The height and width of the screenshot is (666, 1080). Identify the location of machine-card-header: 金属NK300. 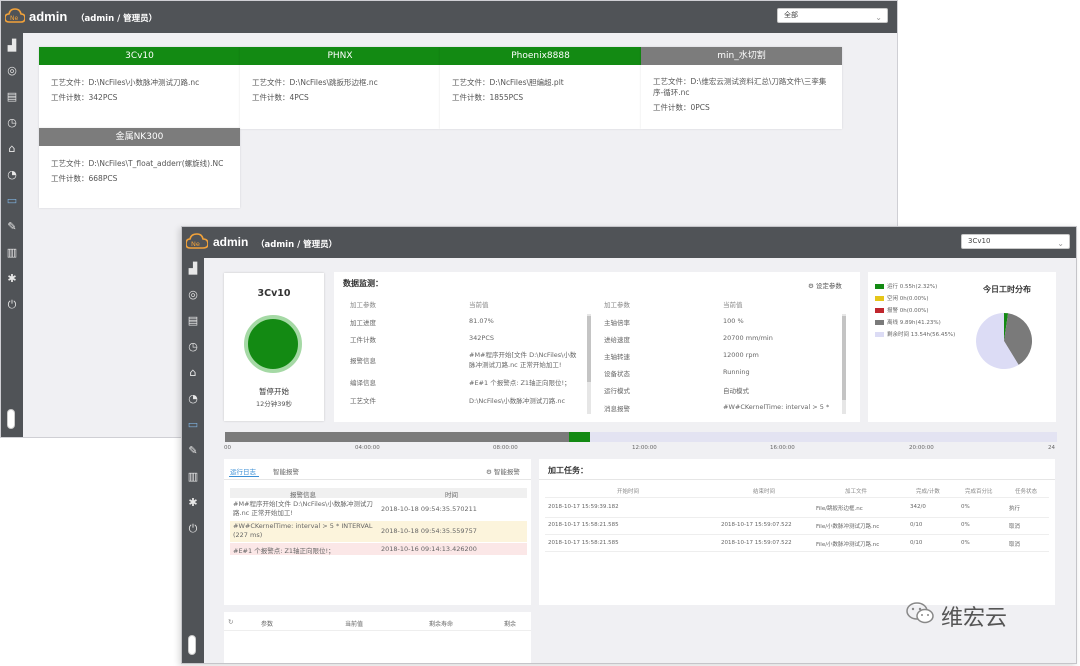
(139, 137).